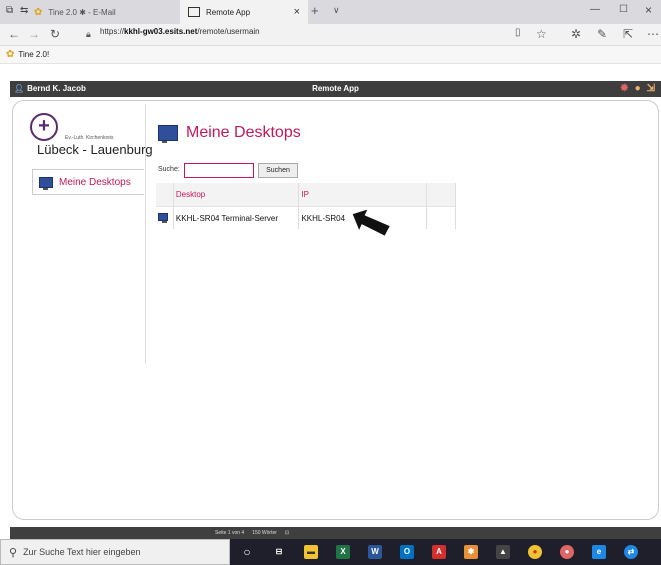  What do you see at coordinates (595, 9) in the screenshot?
I see `minimize-icon: —` at bounding box center [595, 9].